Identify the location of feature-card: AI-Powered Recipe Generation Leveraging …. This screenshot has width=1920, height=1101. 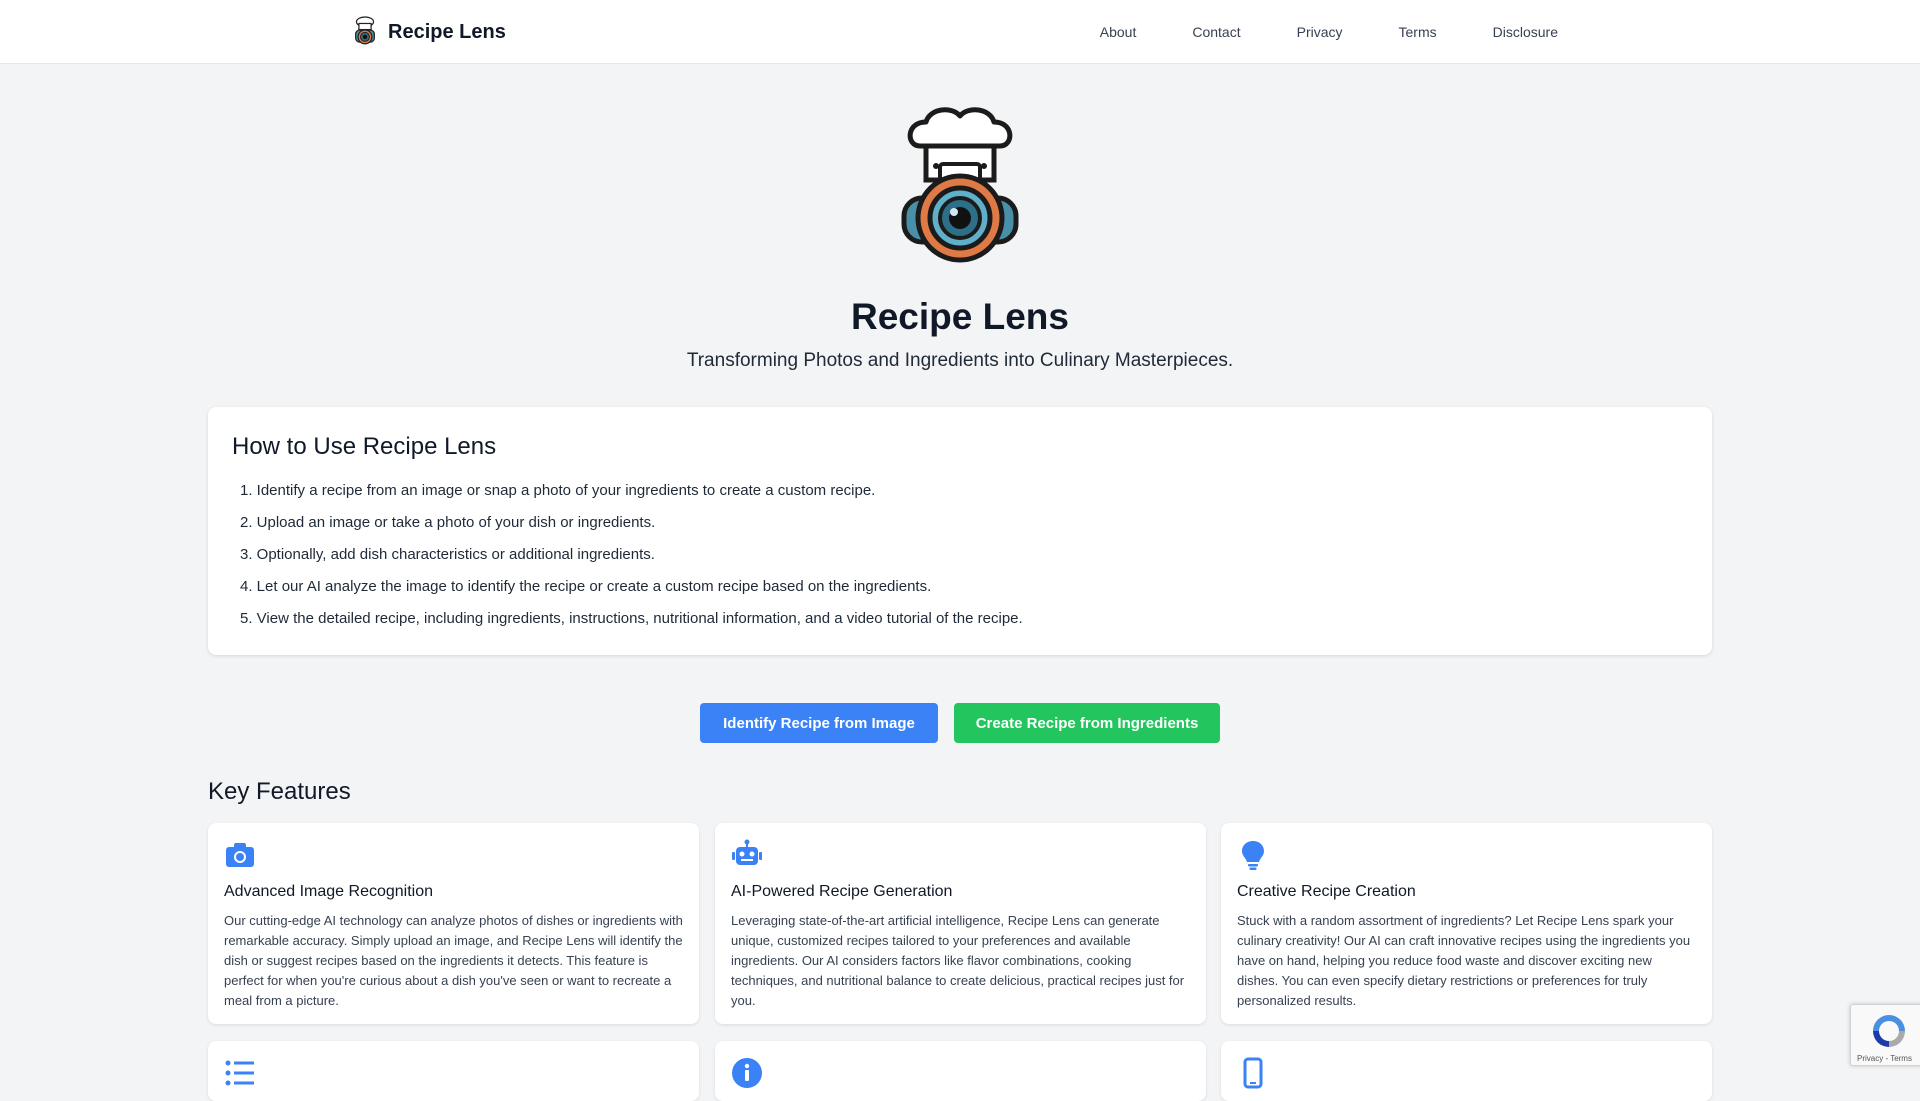
(960, 923).